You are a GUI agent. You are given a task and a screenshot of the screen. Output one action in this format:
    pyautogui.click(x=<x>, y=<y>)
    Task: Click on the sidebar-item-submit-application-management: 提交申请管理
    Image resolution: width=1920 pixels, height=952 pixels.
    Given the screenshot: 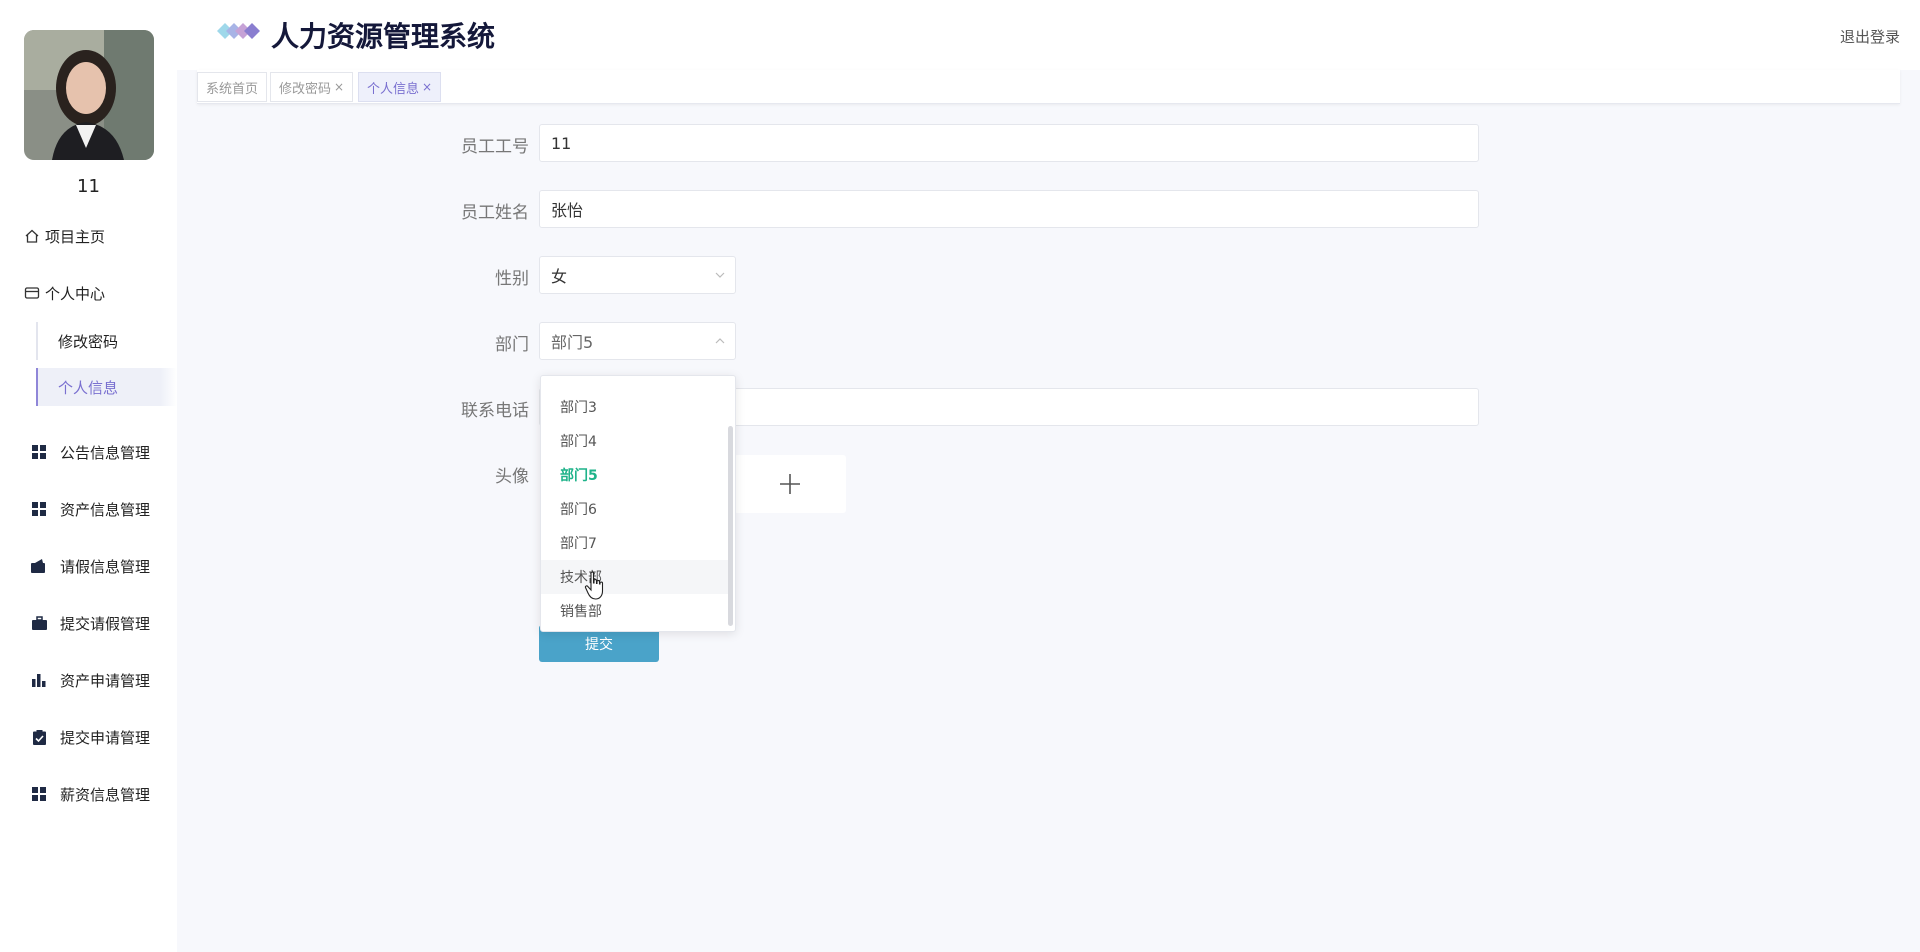 What is the action you would take?
    pyautogui.click(x=88, y=737)
    